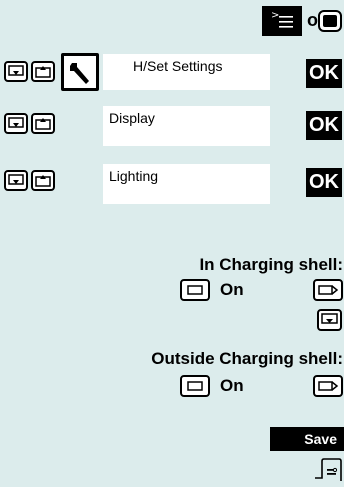 This screenshot has width=344, height=487. I want to click on in-charging-value: On, so click(232, 289).